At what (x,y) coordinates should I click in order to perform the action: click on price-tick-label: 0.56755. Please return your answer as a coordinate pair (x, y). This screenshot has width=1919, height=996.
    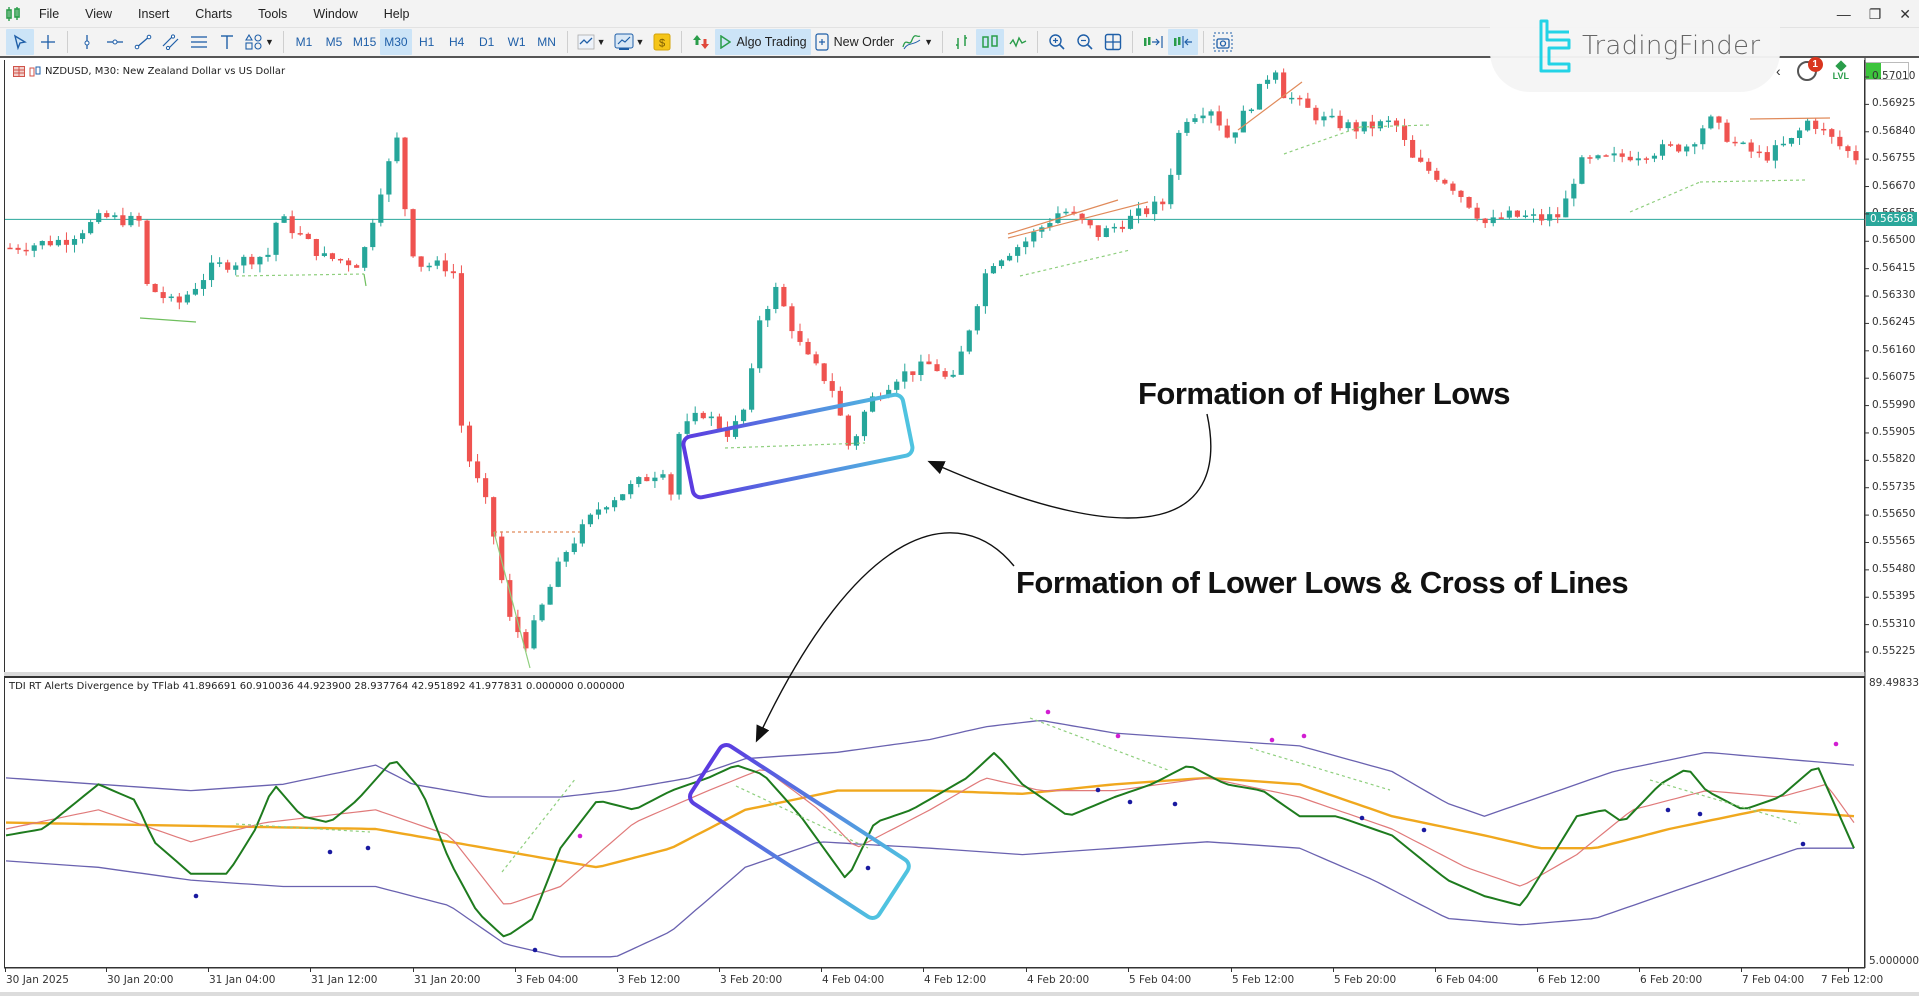
    Looking at the image, I should click on (1894, 158).